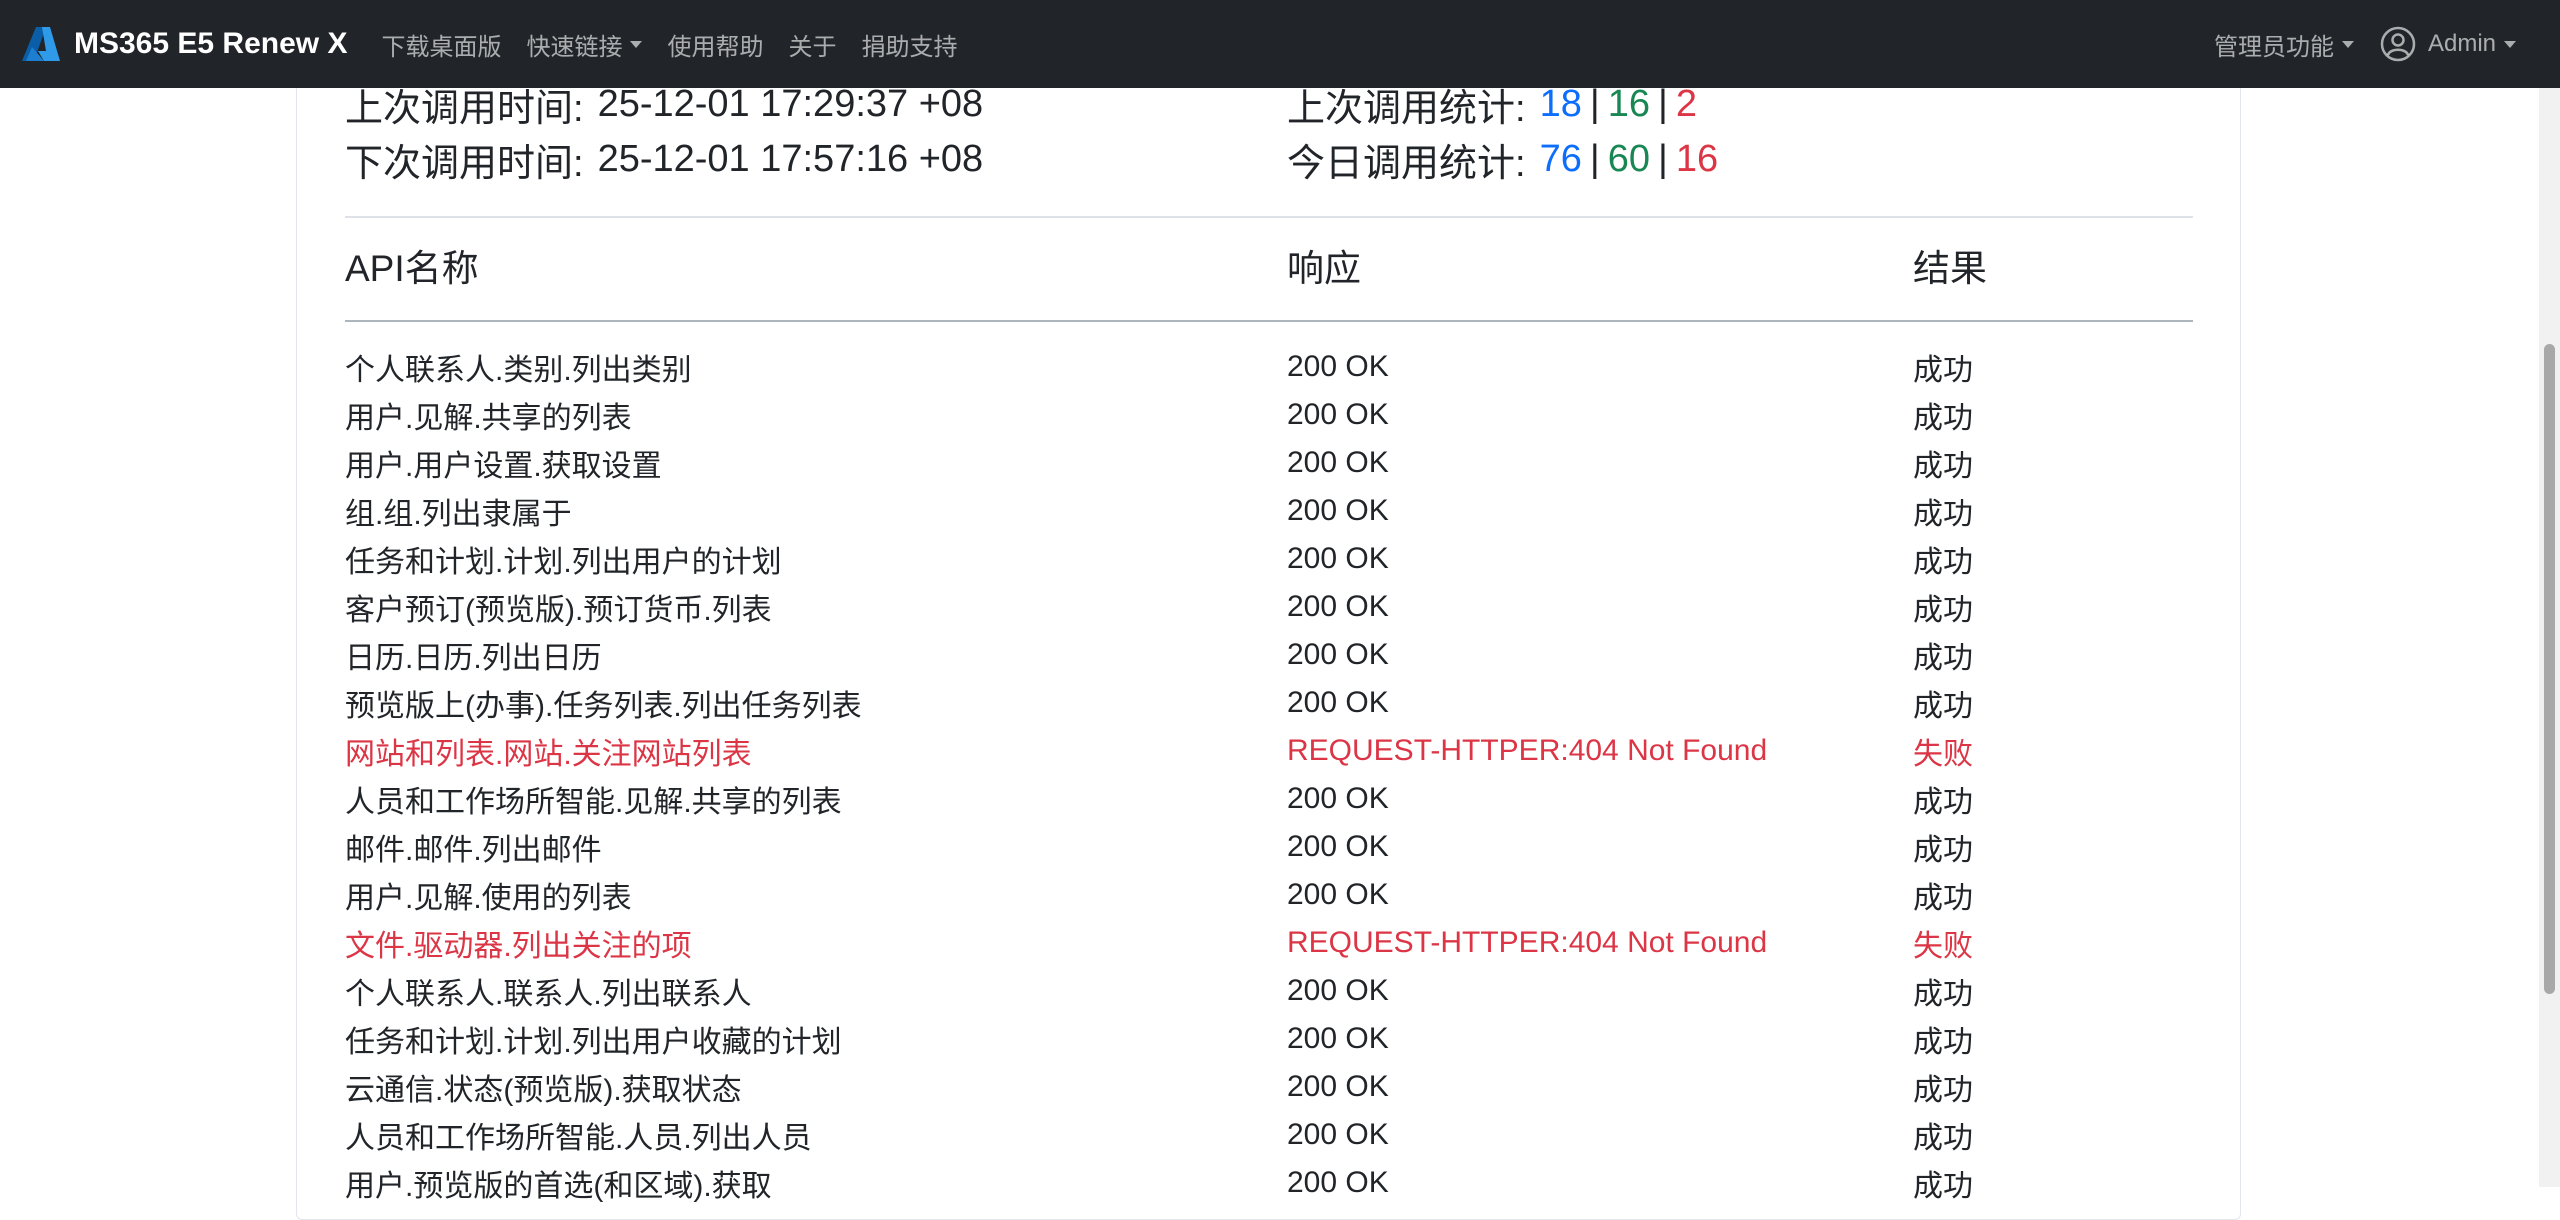  Describe the element at coordinates (548, 994) in the screenshot. I see `api-name-cell: 个人联系人.联系人.列出联系人` at that location.